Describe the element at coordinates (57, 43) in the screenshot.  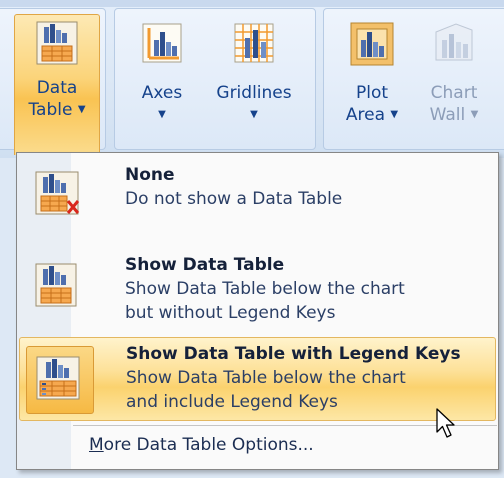
I see `data-table-icon` at that location.